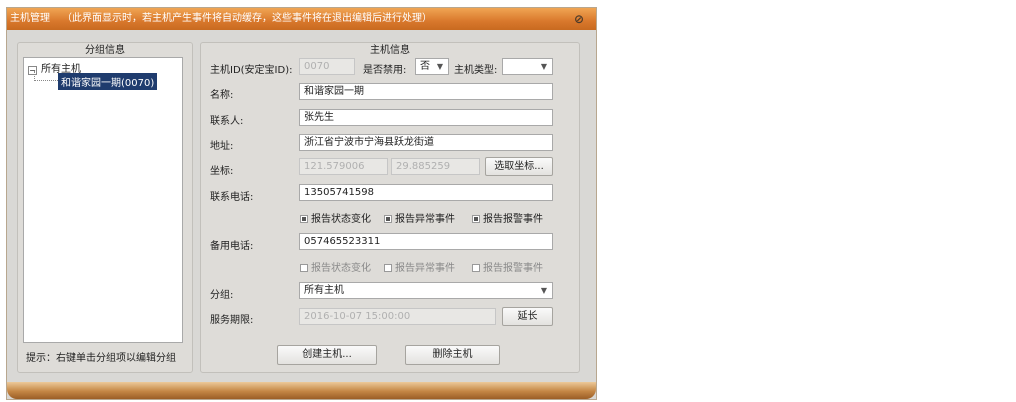 The image size is (1016, 402). What do you see at coordinates (222, 146) in the screenshot?
I see `address-label: 地址:` at bounding box center [222, 146].